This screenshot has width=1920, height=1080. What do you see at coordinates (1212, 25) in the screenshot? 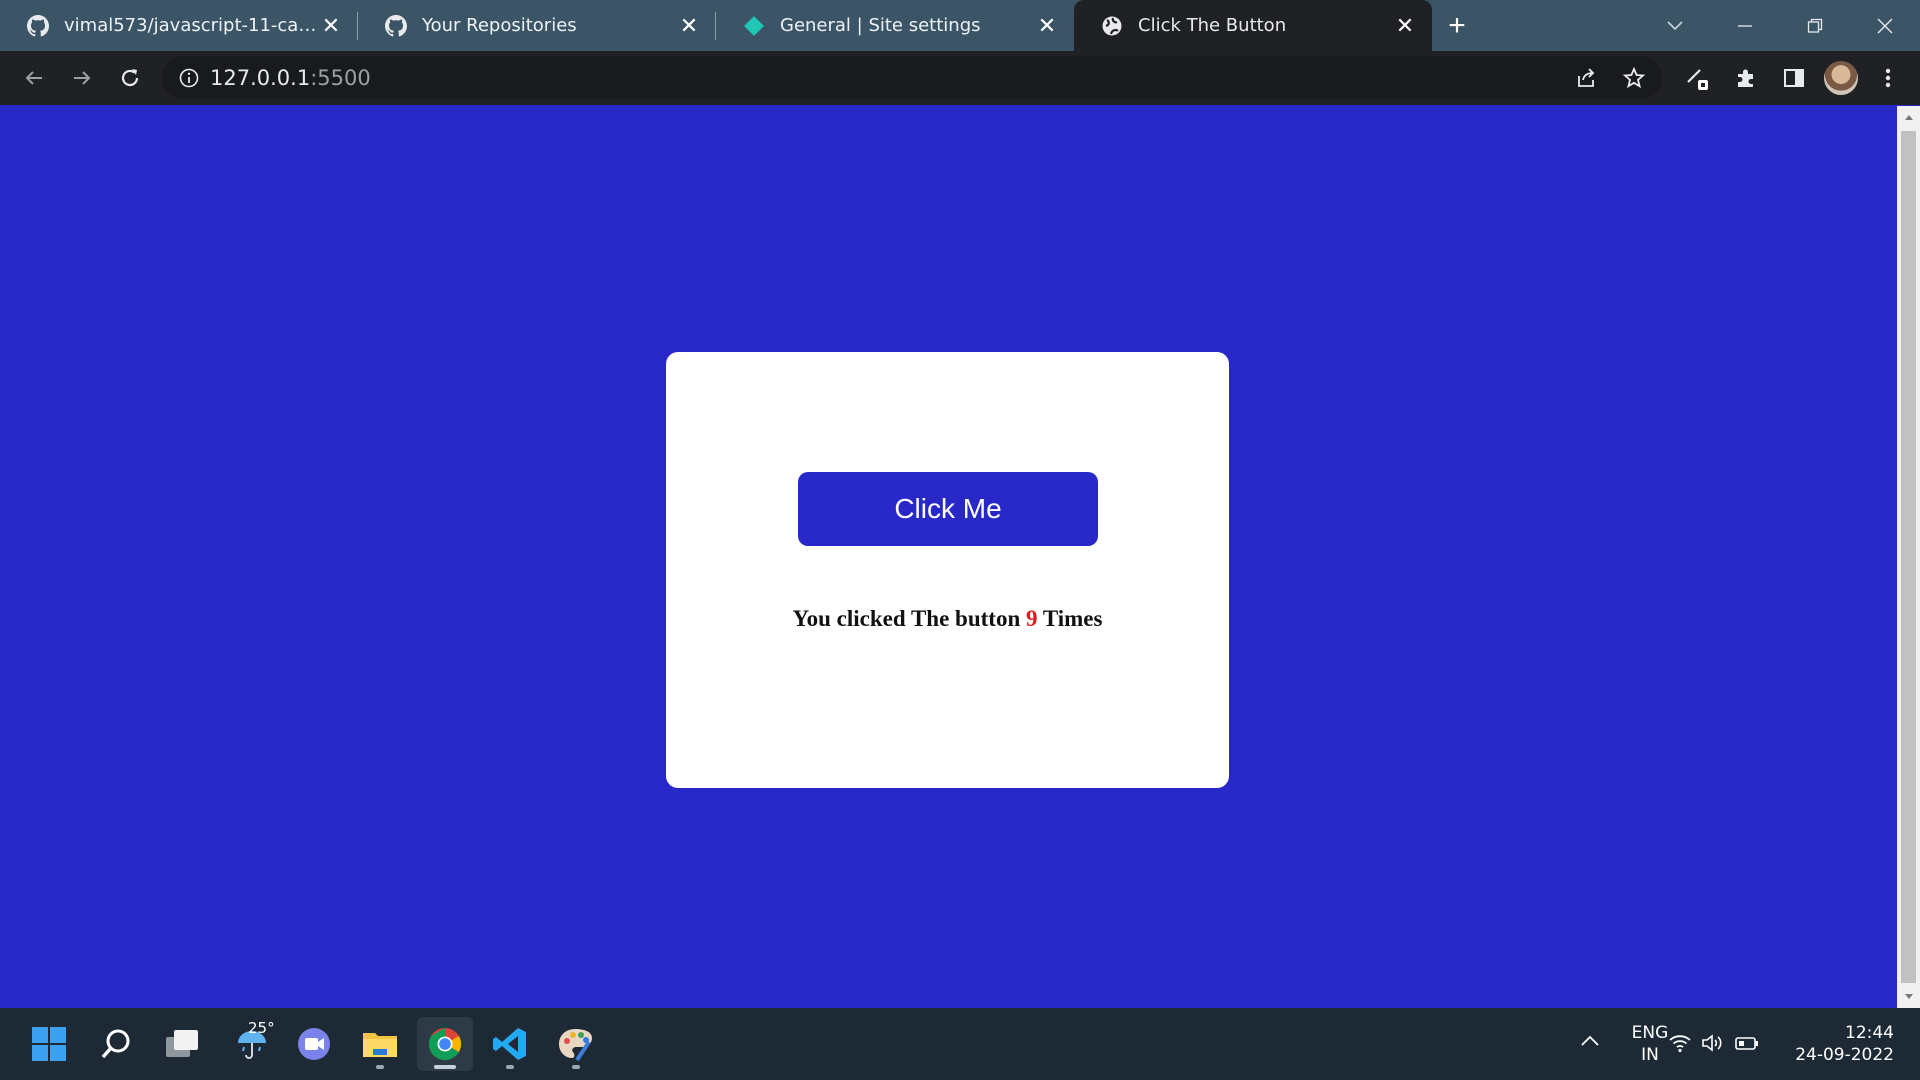
I see `tab-title: Click The Button` at bounding box center [1212, 25].